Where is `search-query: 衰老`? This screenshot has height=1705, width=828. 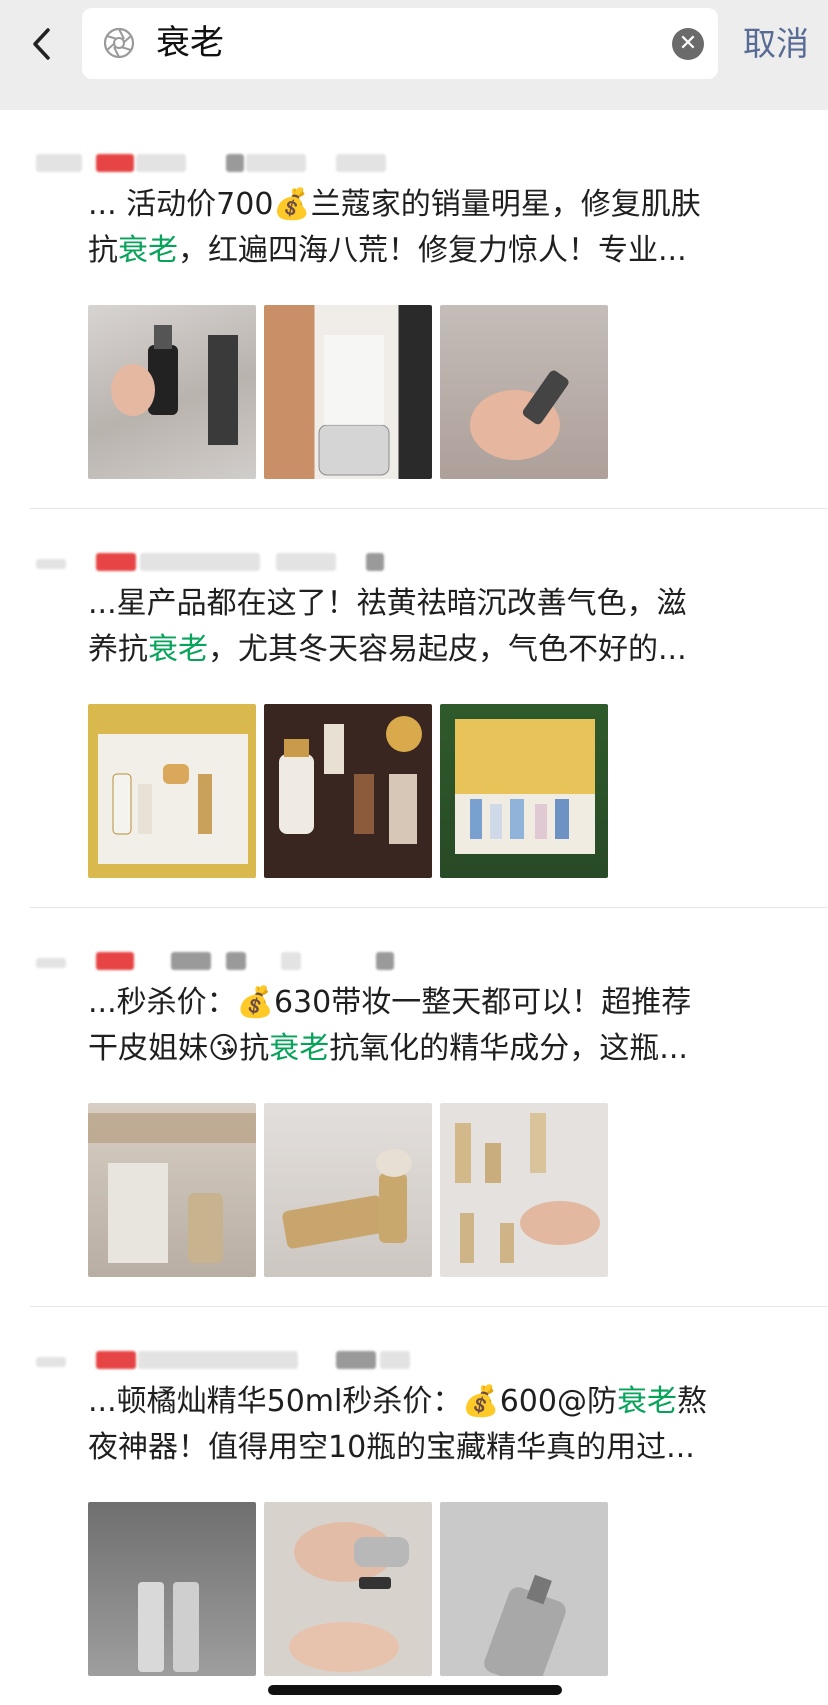 search-query: 衰老 is located at coordinates (190, 43).